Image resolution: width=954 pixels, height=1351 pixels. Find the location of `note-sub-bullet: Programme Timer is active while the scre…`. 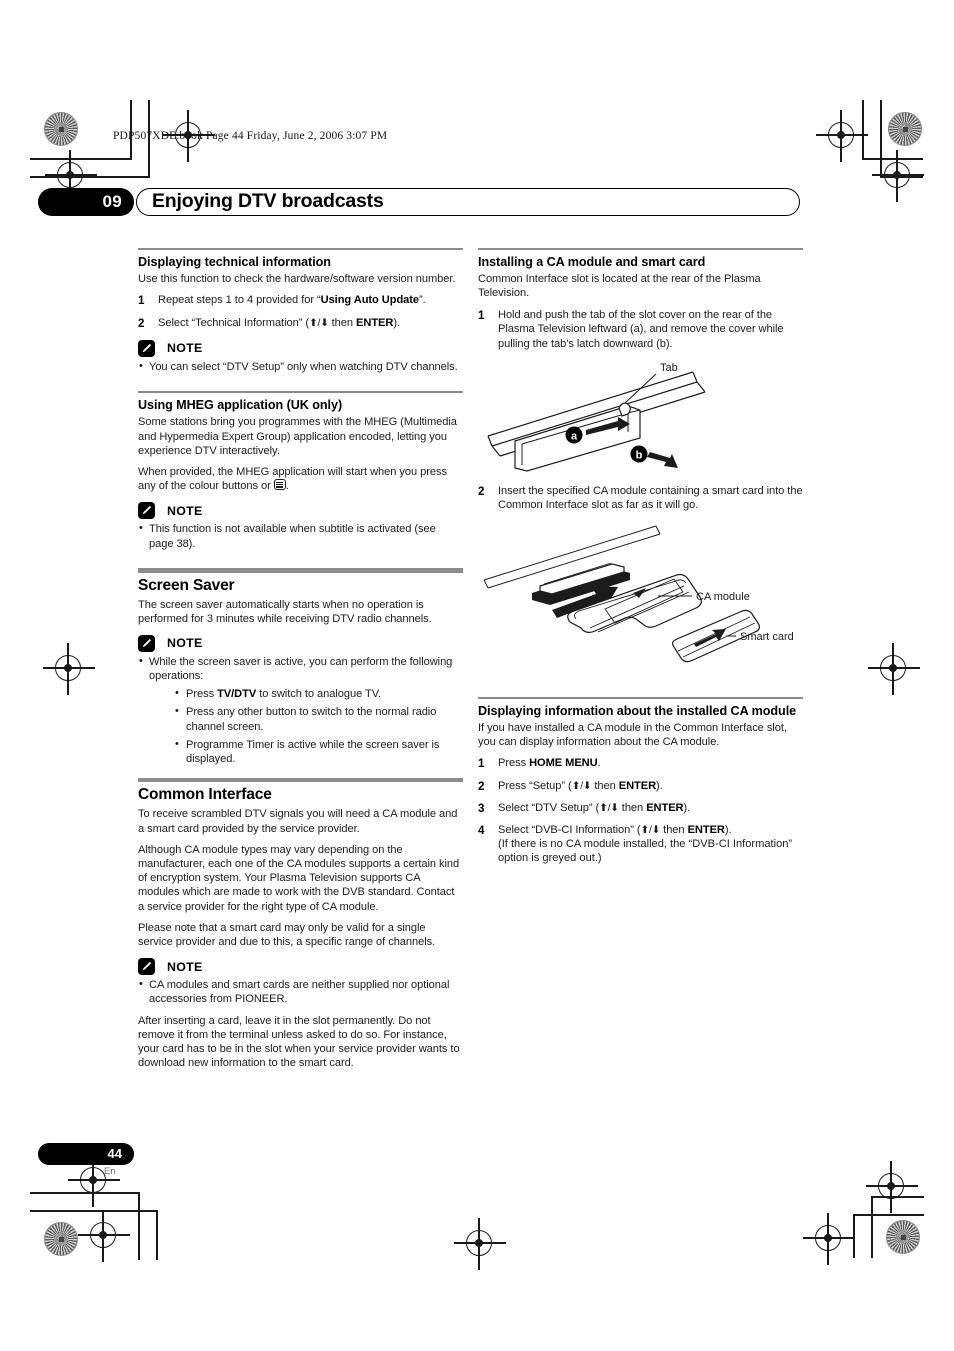

note-sub-bullet: Programme Timer is active while the scre… is located at coordinates (319, 752).